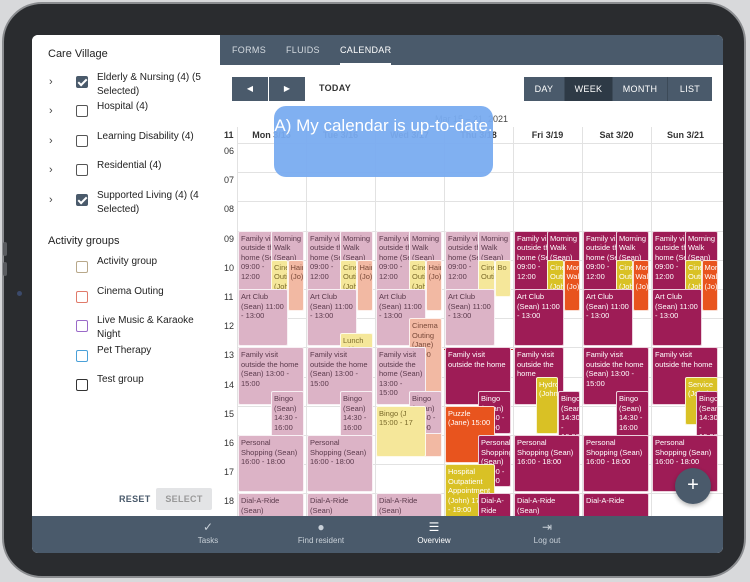  I want to click on select-button: SELECT, so click(184, 499).